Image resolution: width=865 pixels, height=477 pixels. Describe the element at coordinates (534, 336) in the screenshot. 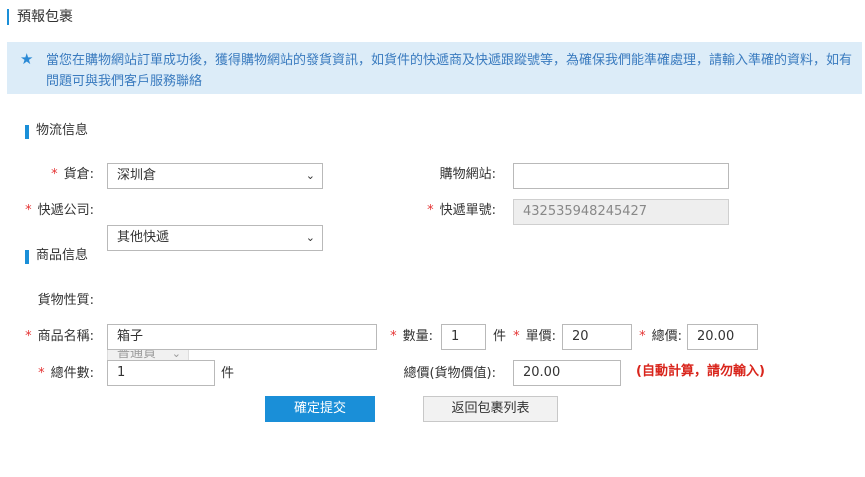

I see `unit-price-label: * 單價:` at that location.